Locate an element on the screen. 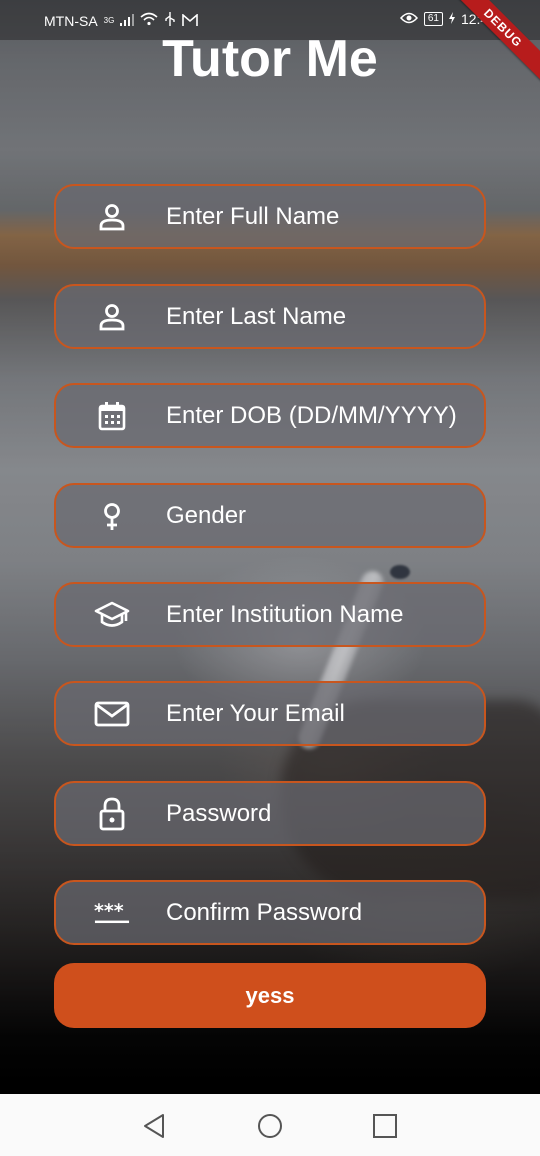 This screenshot has width=540, height=1156. calendar-icon is located at coordinates (112, 416).